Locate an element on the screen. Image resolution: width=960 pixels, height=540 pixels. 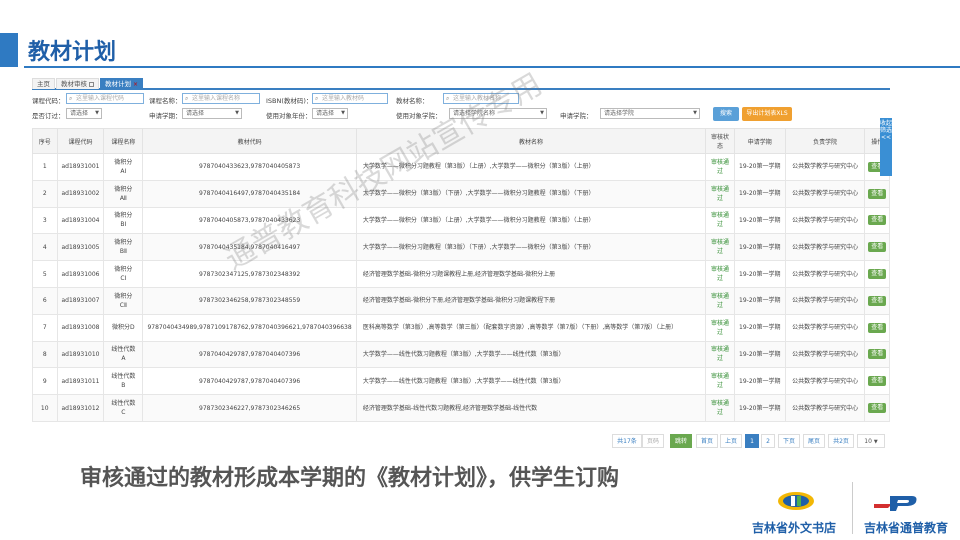
ordered-select: 请选择 ▼ is located at coordinates (84, 113).